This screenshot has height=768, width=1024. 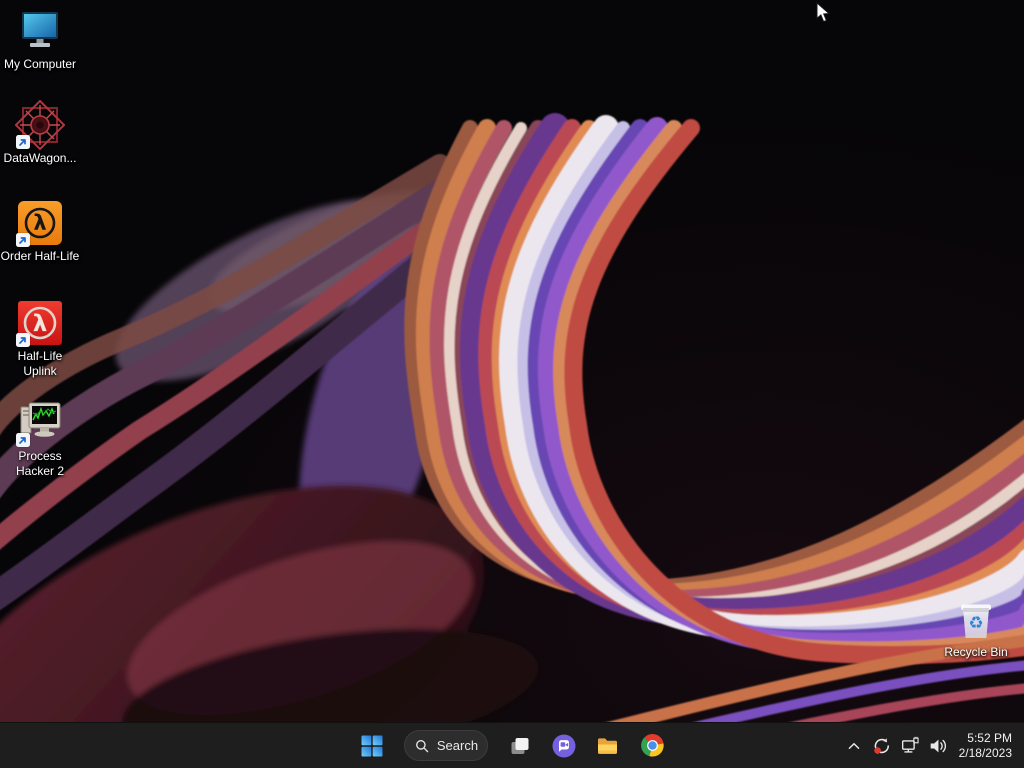 I want to click on taskbar-center: Search, so click(x=512, y=745).